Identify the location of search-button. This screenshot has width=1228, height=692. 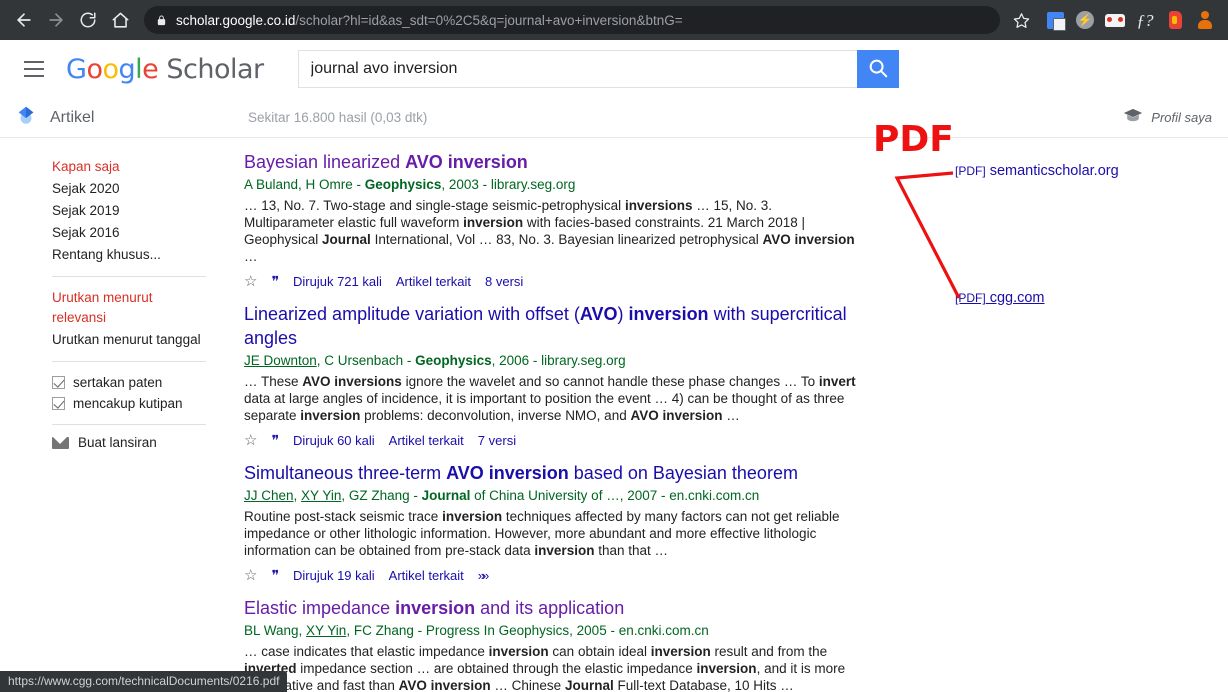
(877, 69).